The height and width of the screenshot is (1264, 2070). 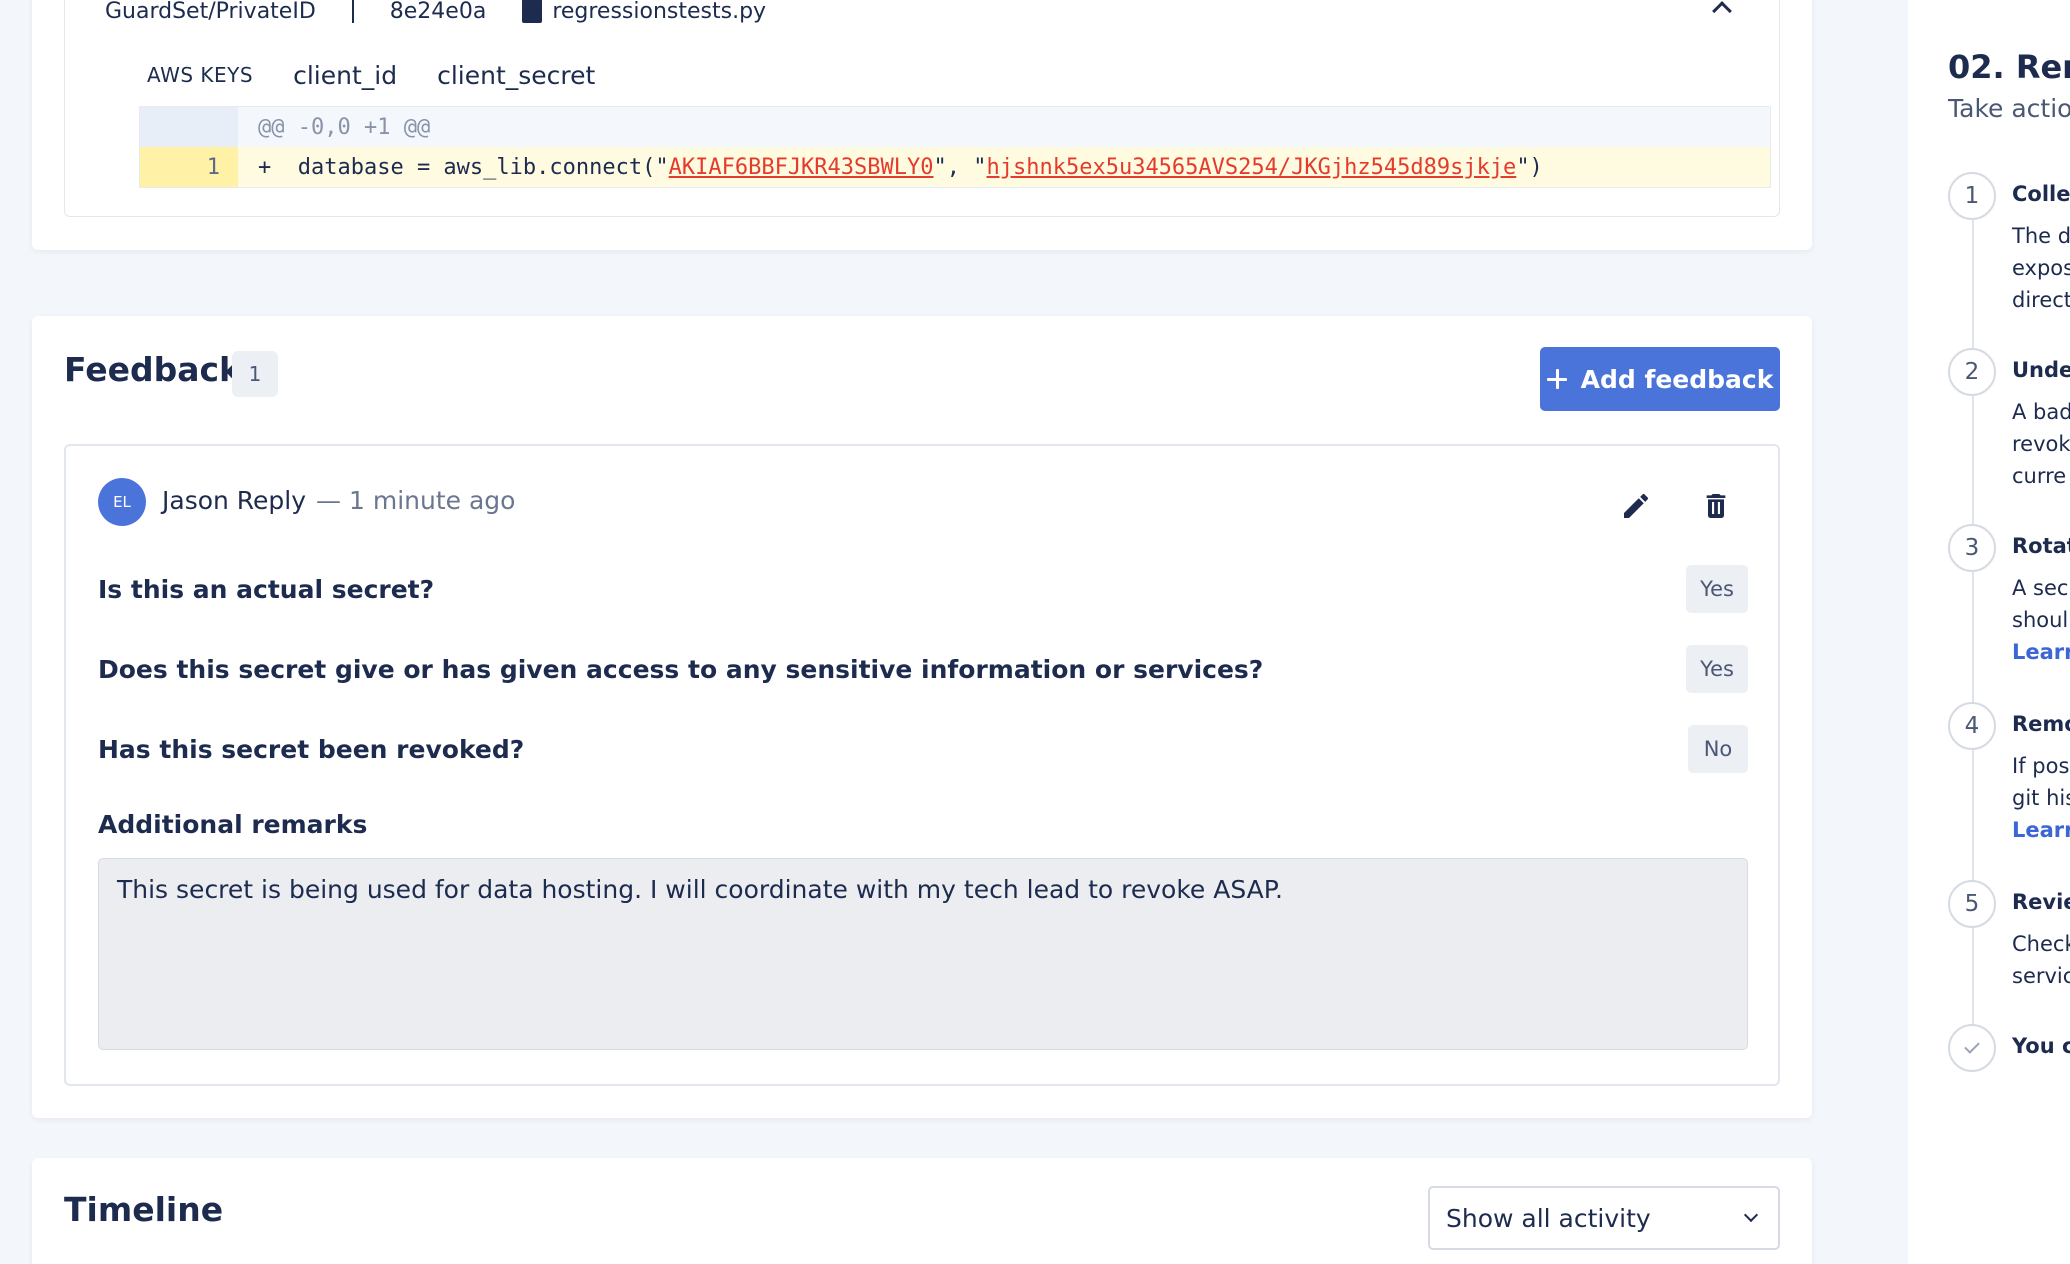 What do you see at coordinates (1252, 167) in the screenshot?
I see `secret-value: hjshnk5ex5u34565AVS254/JKGjhz545d89sjkje` at bounding box center [1252, 167].